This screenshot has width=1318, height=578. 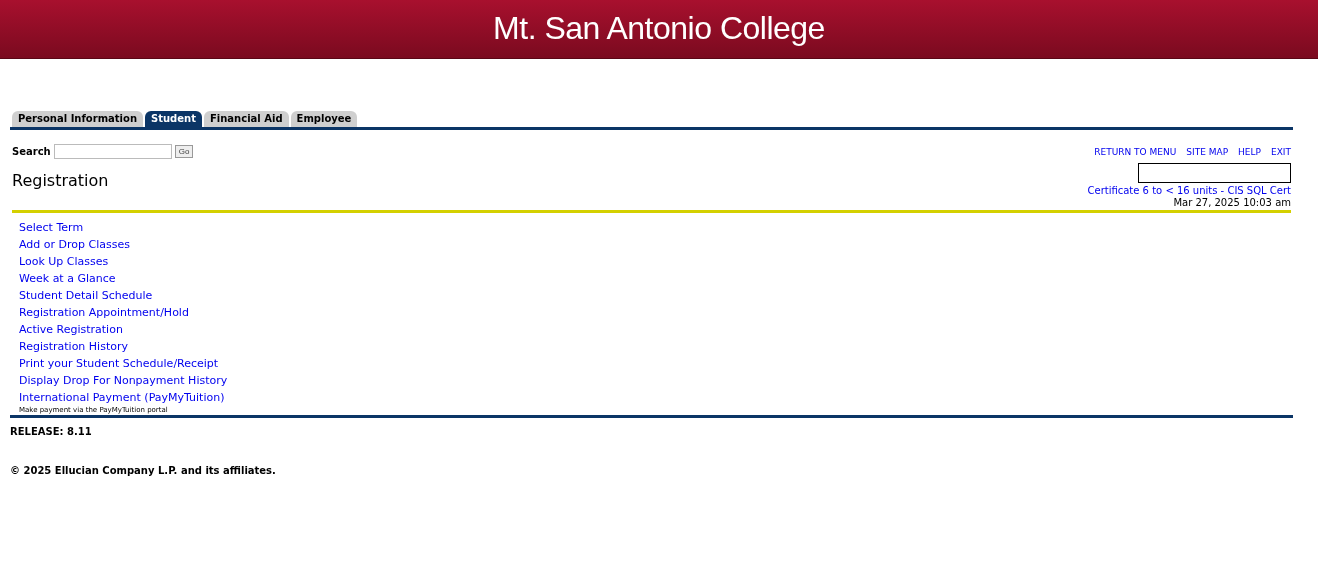 I want to click on menu-link: Active Registration, so click(x=71, y=329).